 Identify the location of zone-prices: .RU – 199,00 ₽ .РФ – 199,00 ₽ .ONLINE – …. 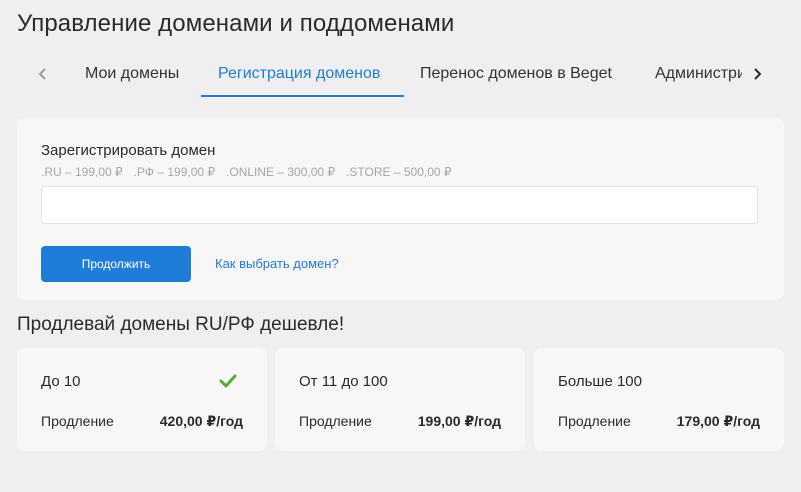
(246, 172).